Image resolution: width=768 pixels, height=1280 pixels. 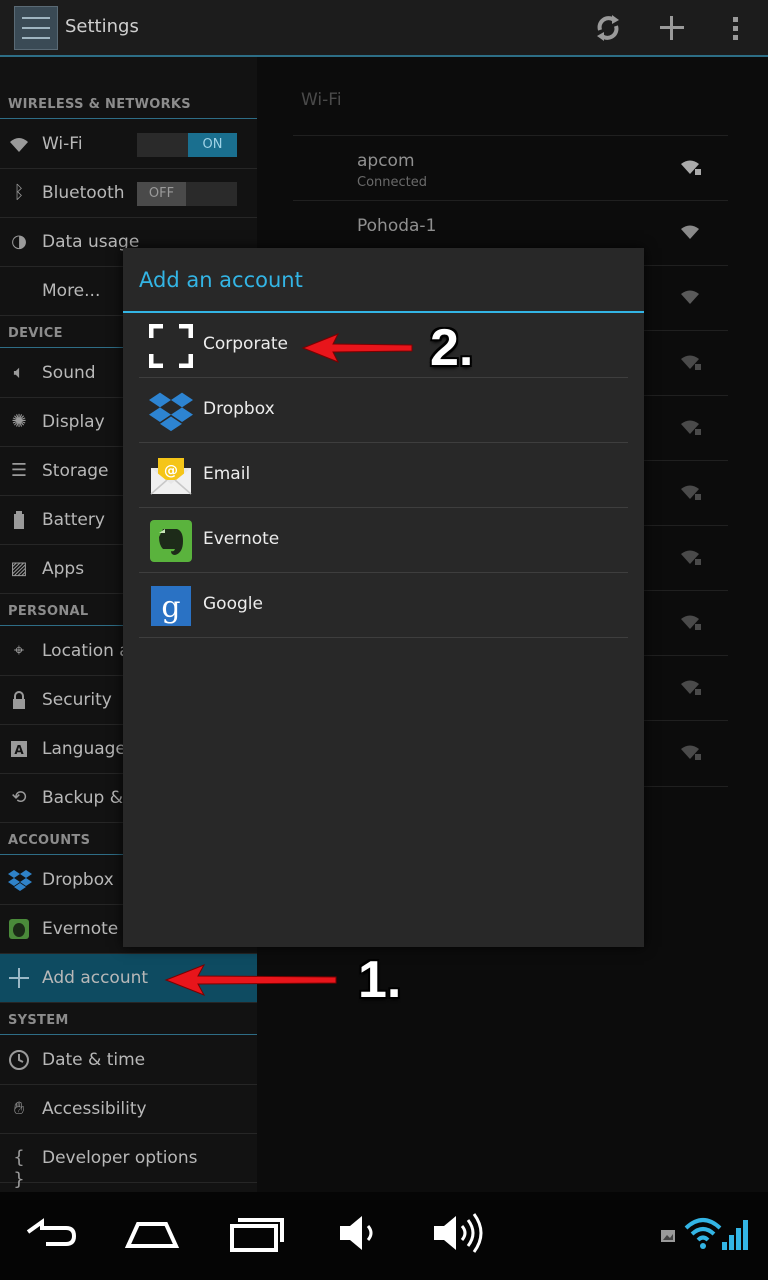 I want to click on location-icon: ⌖, so click(x=19, y=650).